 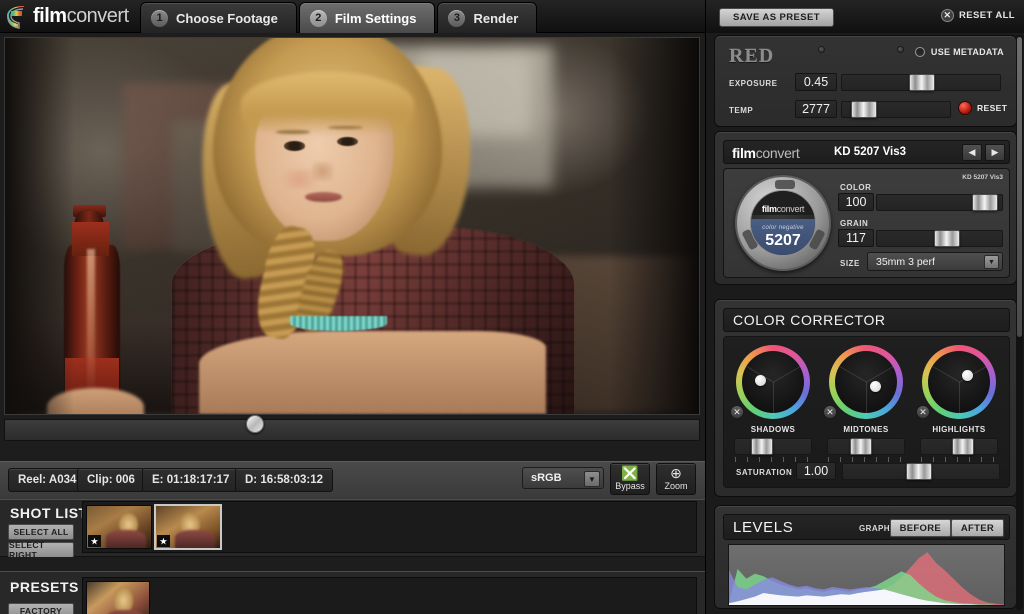 I want to click on colorspace-value: sRGB, so click(x=546, y=478).